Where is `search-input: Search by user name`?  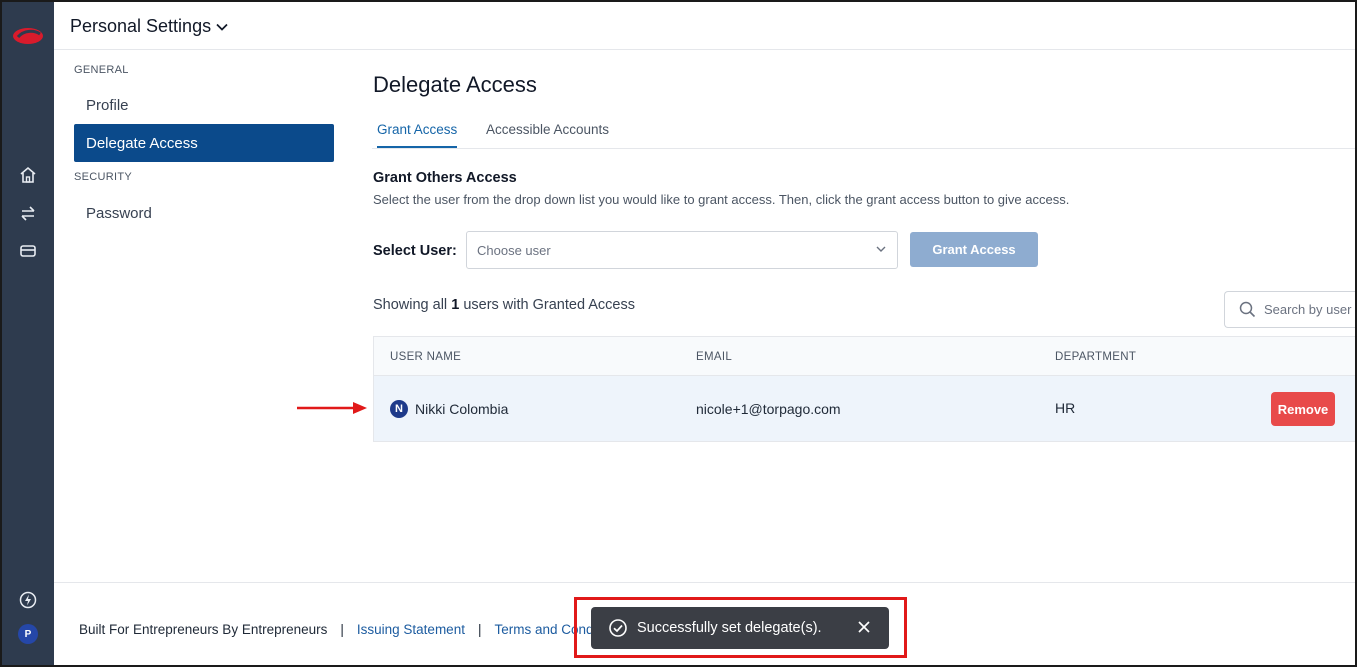 search-input: Search by user name is located at coordinates (1289, 309).